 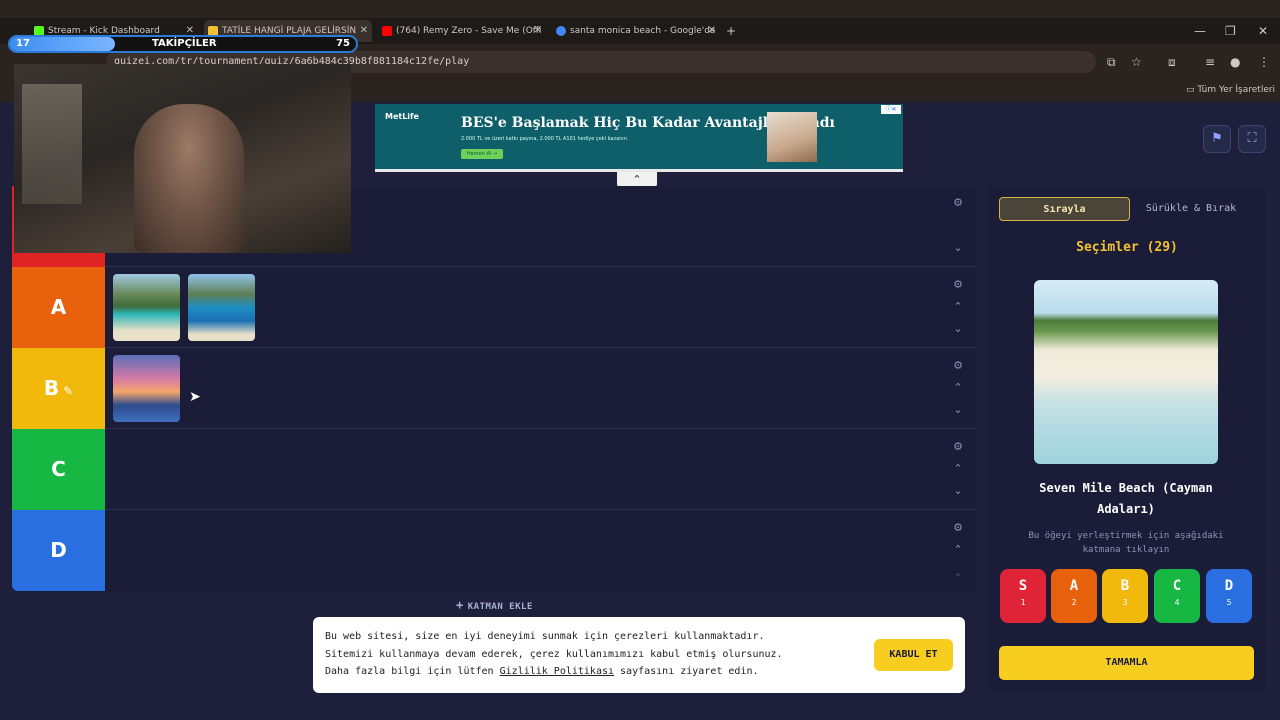 What do you see at coordinates (1230, 90) in the screenshot?
I see `all-bookmarks-button: ▭ Tüm Yer İşaretleri` at bounding box center [1230, 90].